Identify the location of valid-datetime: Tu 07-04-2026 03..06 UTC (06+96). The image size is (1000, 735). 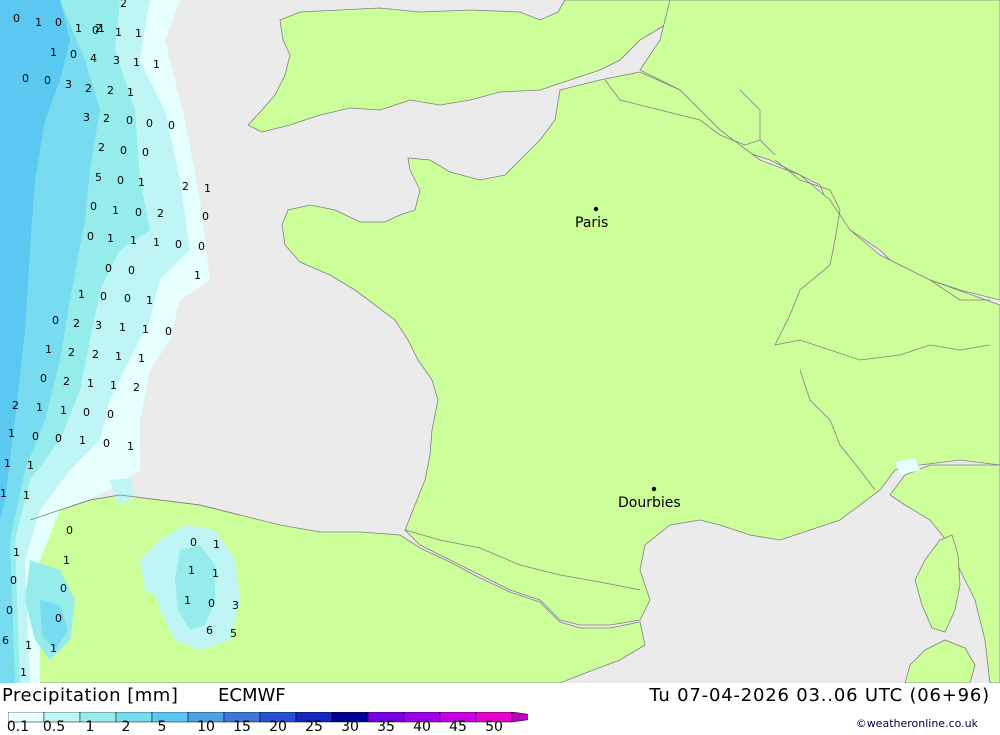
(819, 695).